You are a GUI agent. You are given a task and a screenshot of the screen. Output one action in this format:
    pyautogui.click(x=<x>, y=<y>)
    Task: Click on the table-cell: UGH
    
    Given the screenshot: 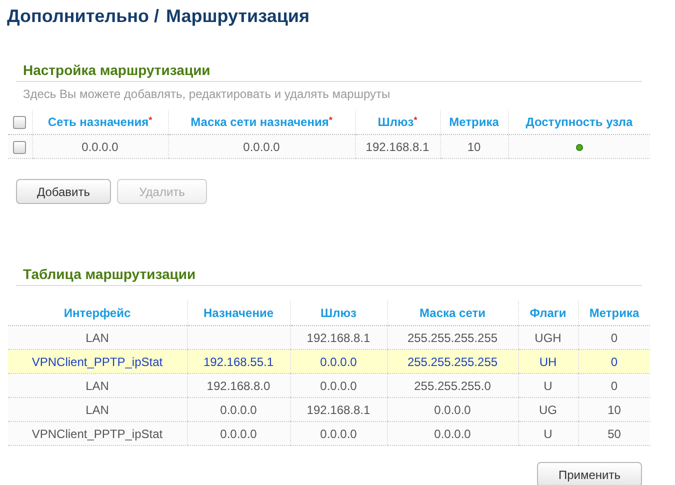 What is the action you would take?
    pyautogui.click(x=548, y=337)
    